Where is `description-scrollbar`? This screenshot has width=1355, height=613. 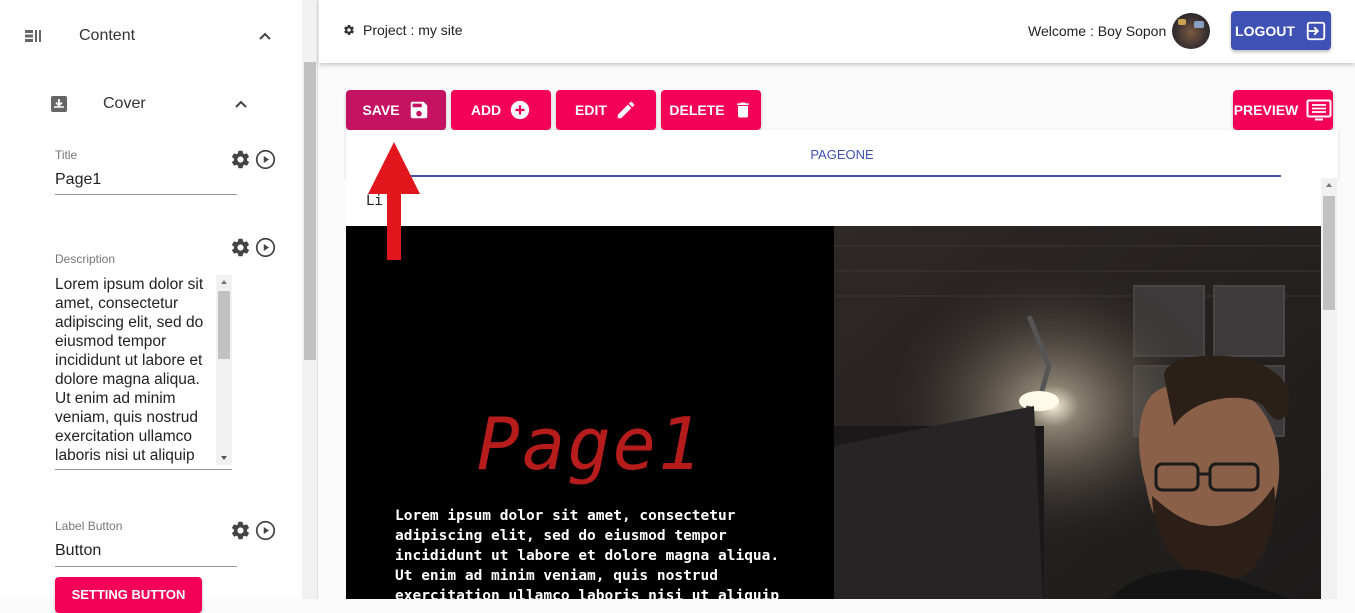
description-scrollbar is located at coordinates (224, 370).